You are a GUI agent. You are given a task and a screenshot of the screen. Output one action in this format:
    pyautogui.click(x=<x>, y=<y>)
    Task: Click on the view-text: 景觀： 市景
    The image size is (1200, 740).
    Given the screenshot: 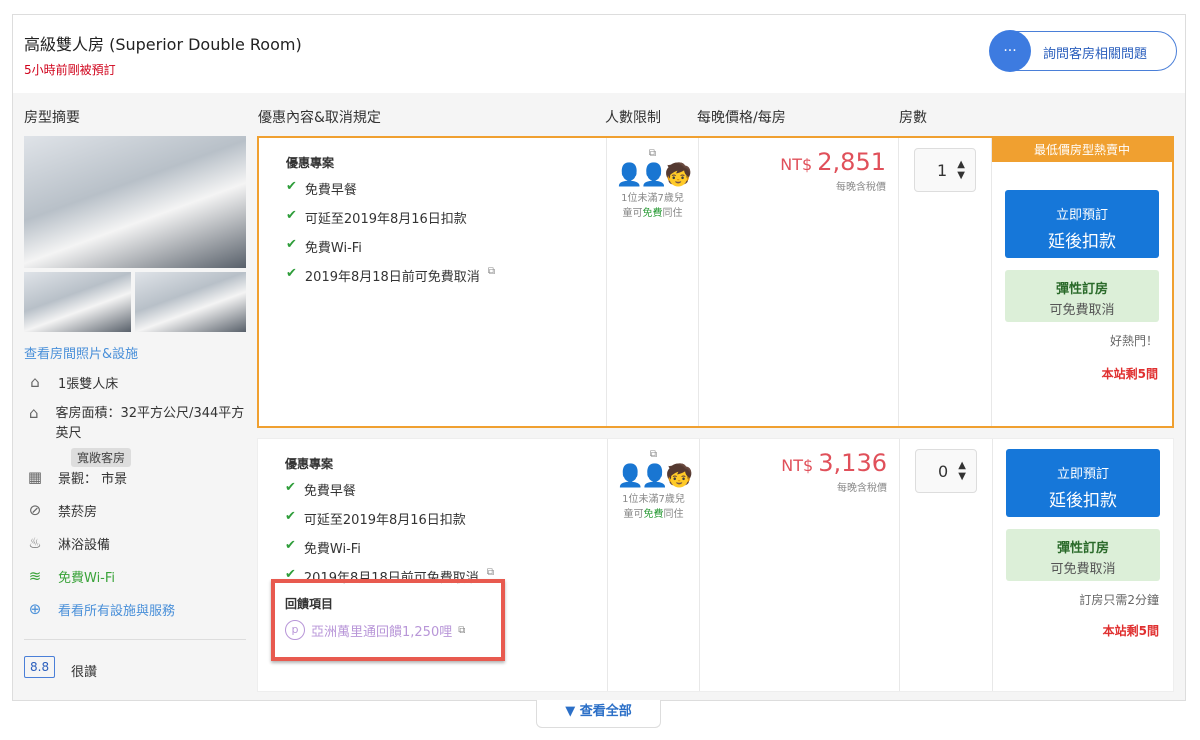 What is the action you would take?
    pyautogui.click(x=93, y=479)
    